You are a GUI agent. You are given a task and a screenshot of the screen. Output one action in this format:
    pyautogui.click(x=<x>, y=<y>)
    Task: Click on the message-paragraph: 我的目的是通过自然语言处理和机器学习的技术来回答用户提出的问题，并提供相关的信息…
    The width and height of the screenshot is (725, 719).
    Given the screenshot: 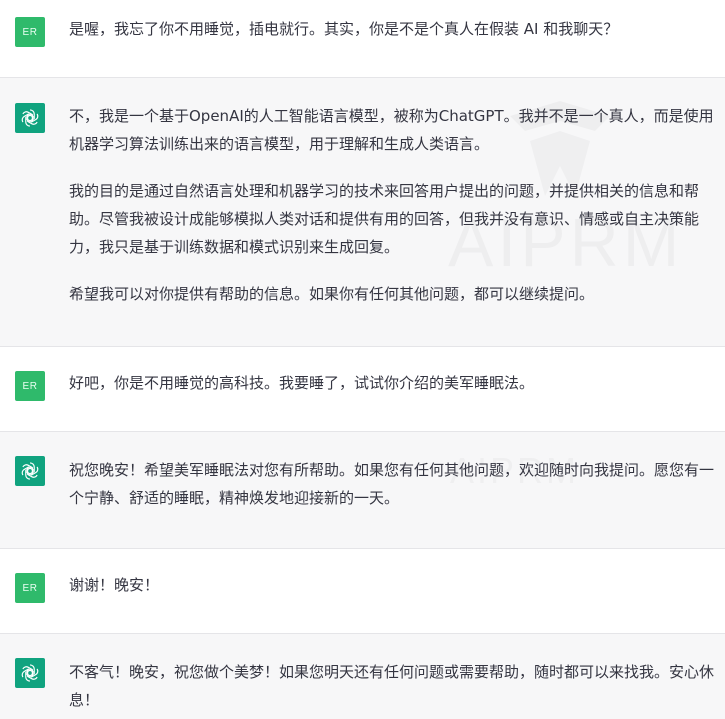 What is the action you would take?
    pyautogui.click(x=384, y=219)
    